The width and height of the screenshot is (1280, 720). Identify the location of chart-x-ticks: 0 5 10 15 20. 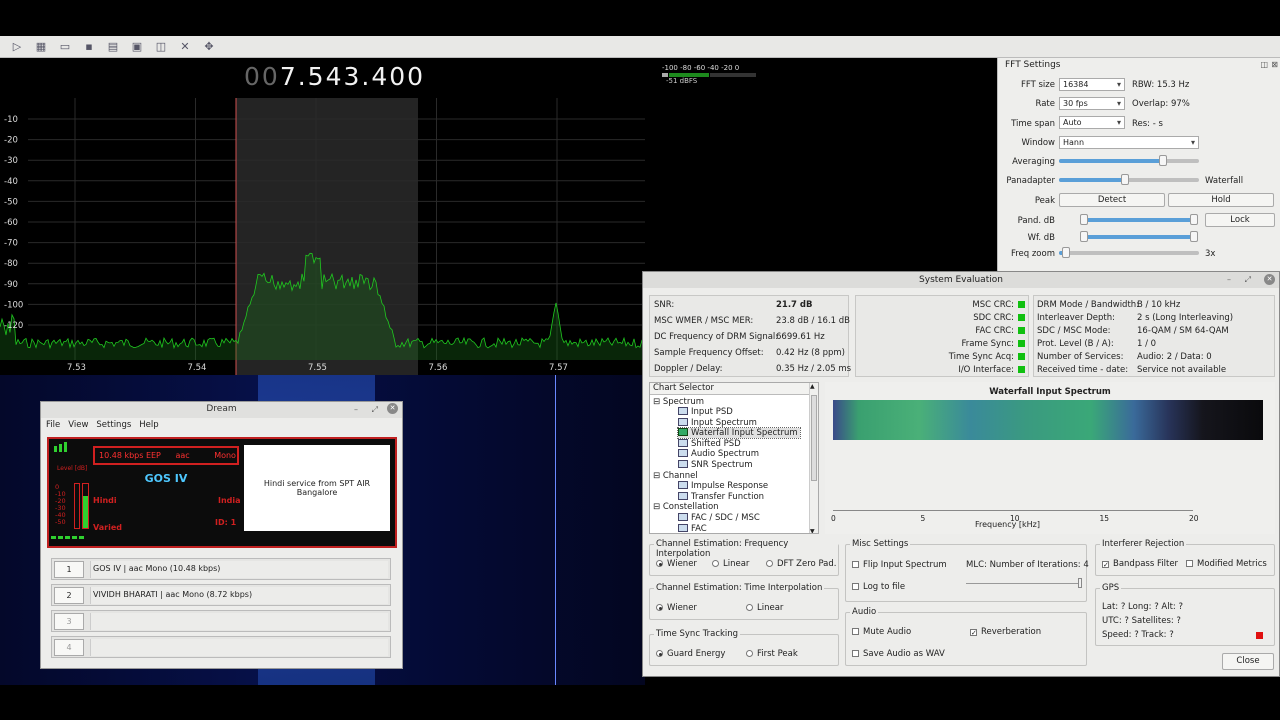
(1050, 515).